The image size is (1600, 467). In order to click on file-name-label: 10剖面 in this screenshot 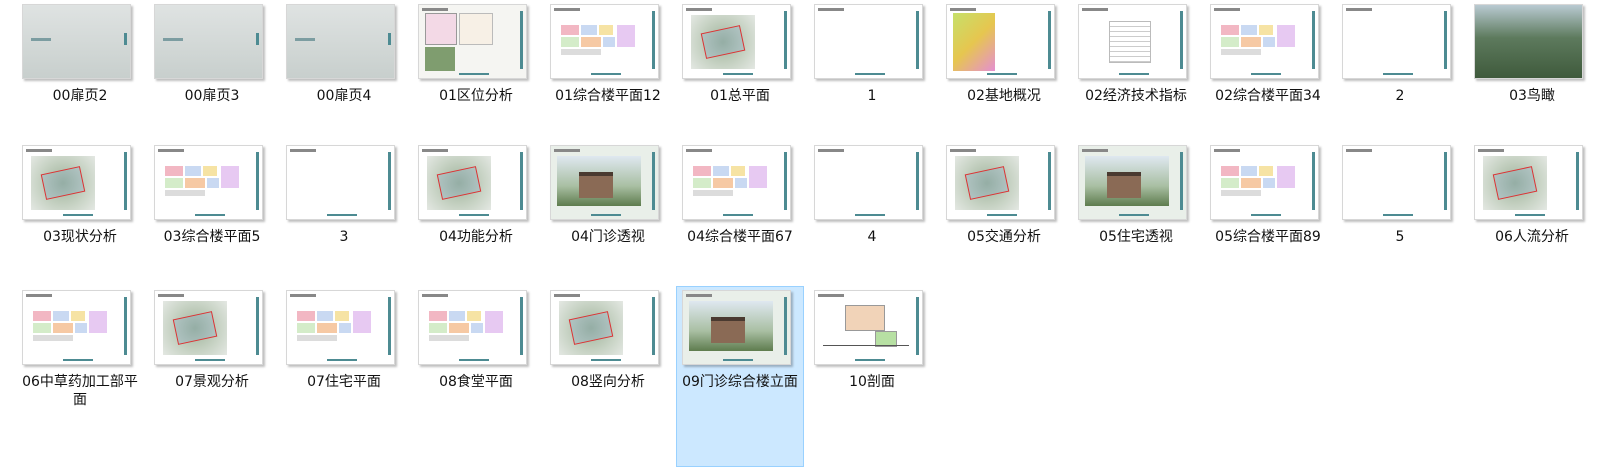, I will do `click(872, 382)`.